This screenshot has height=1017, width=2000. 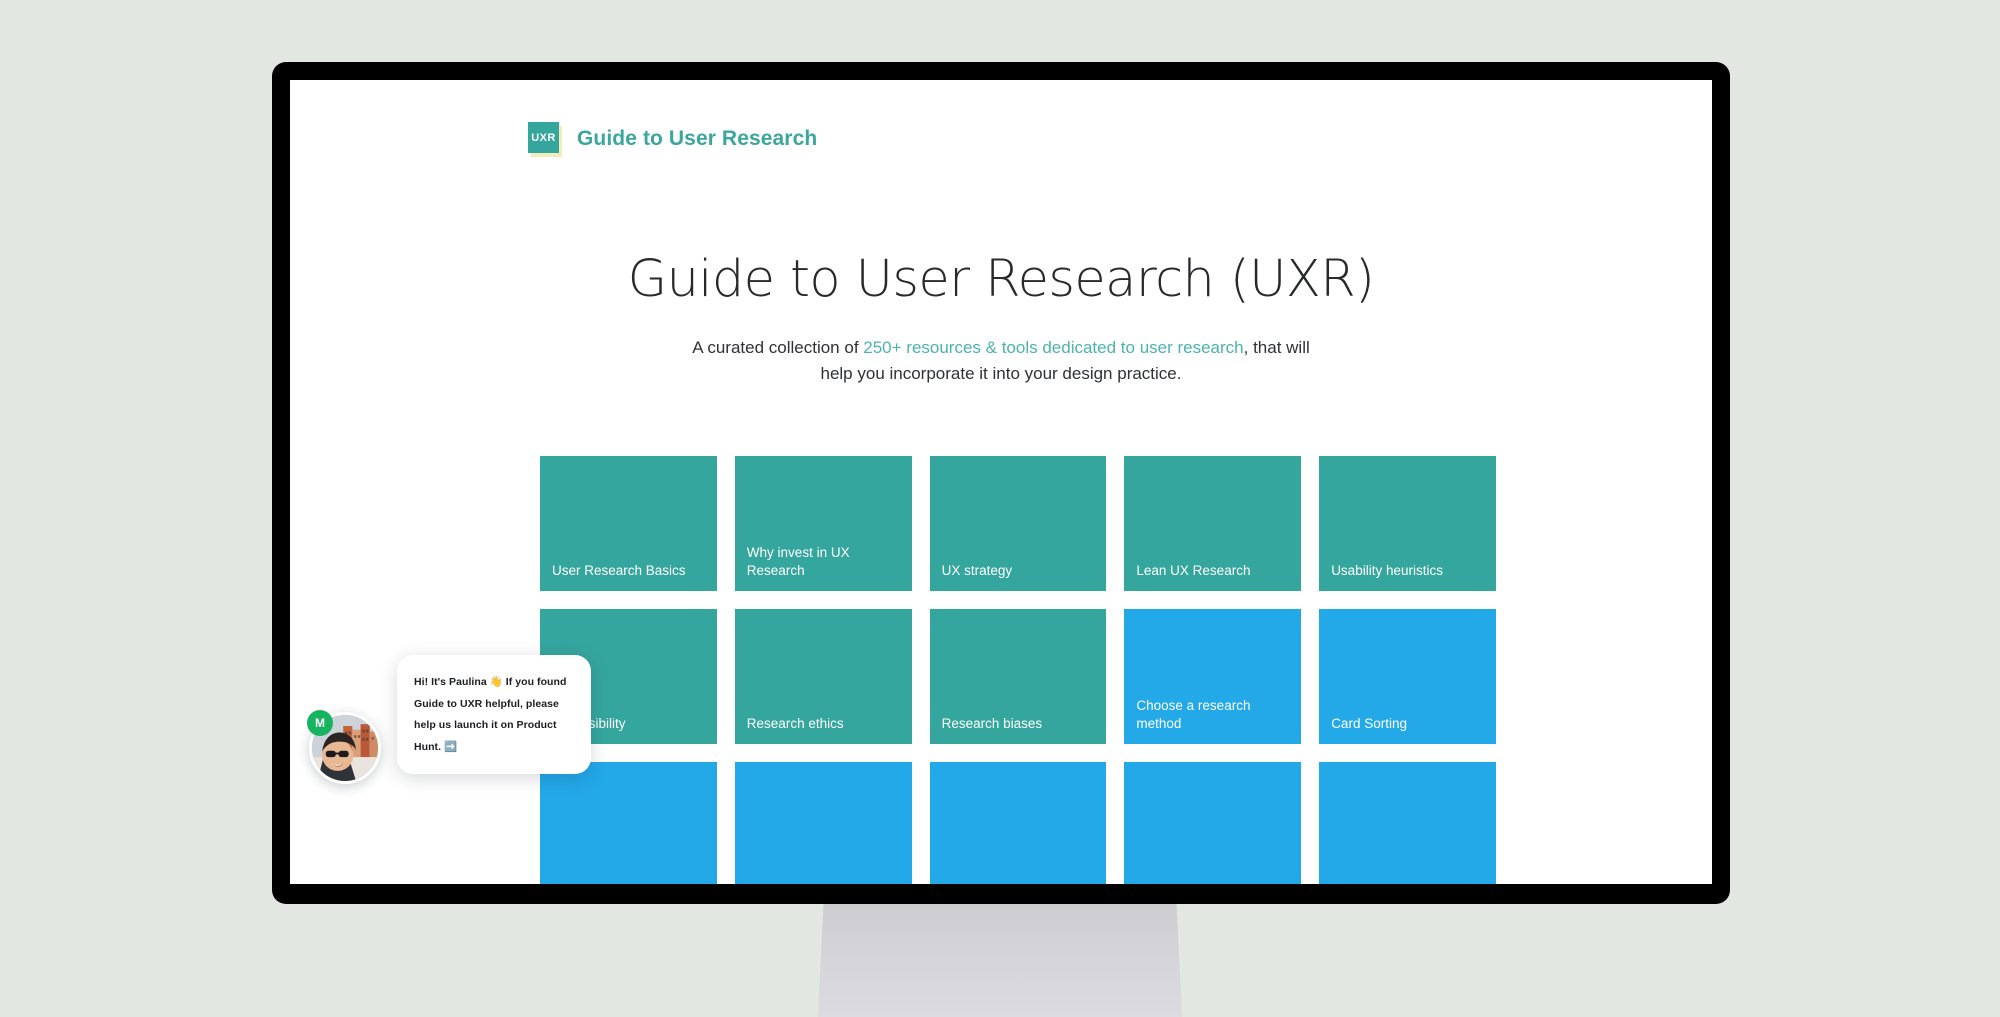 I want to click on site-header: UXR Guide to User Research, so click(x=1001, y=118).